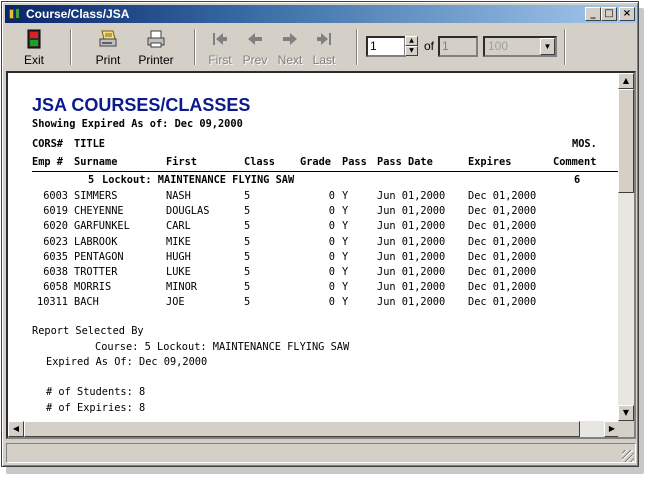 The height and width of the screenshot is (478, 650). Describe the element at coordinates (626, 247) in the screenshot. I see `vertical-scrollbar: ▲ ▼` at that location.